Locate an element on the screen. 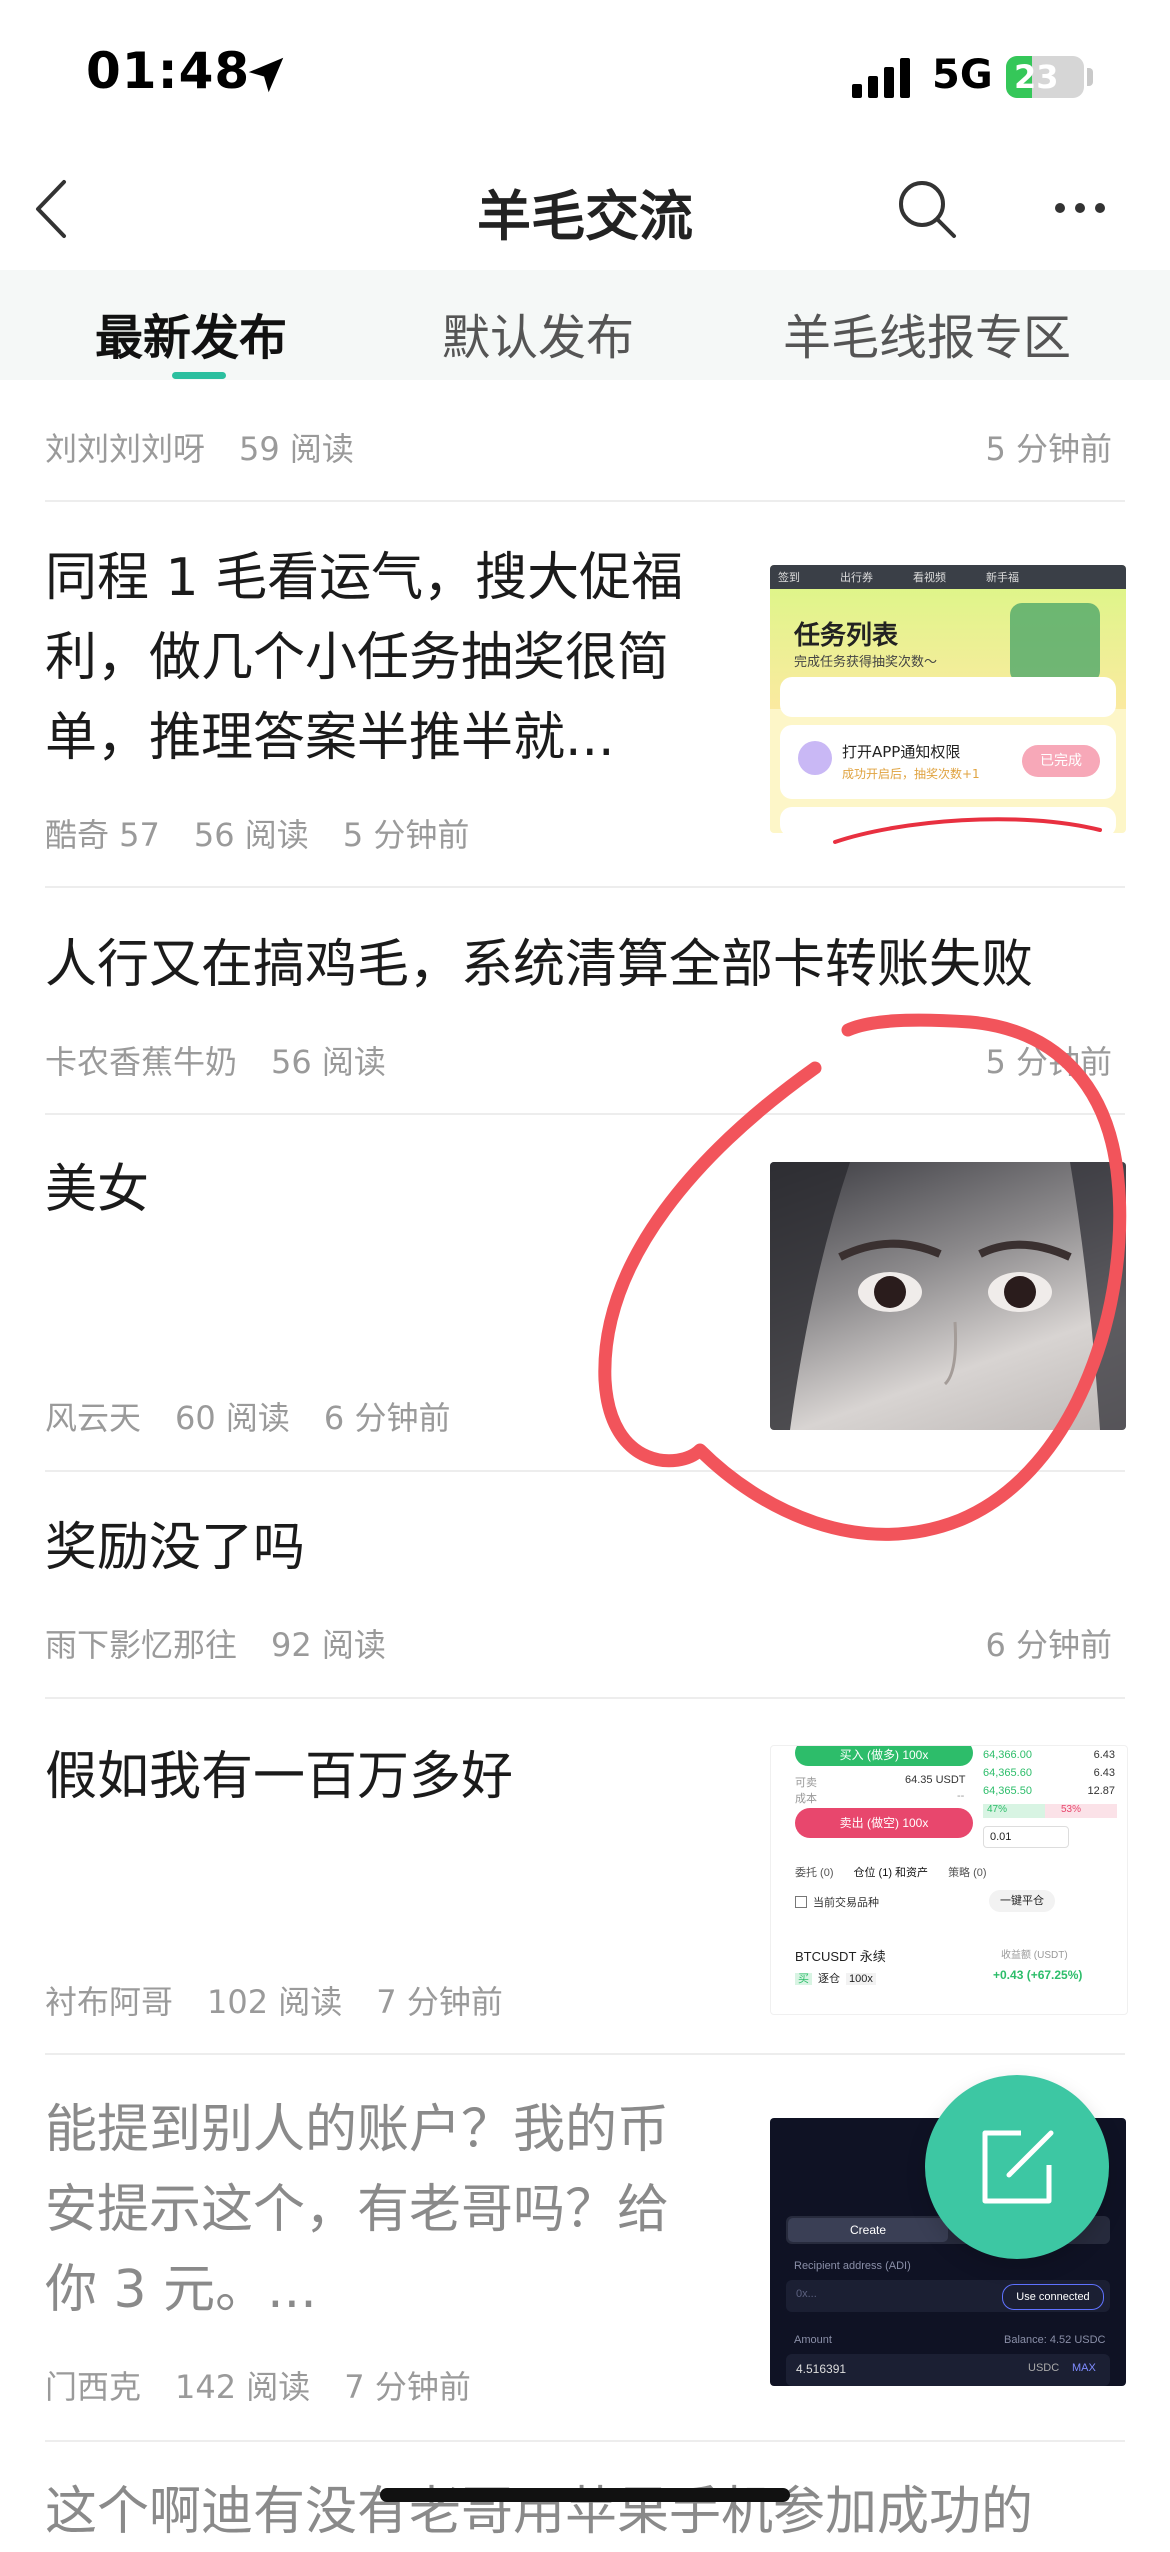  home-indicator is located at coordinates (585, 2495).